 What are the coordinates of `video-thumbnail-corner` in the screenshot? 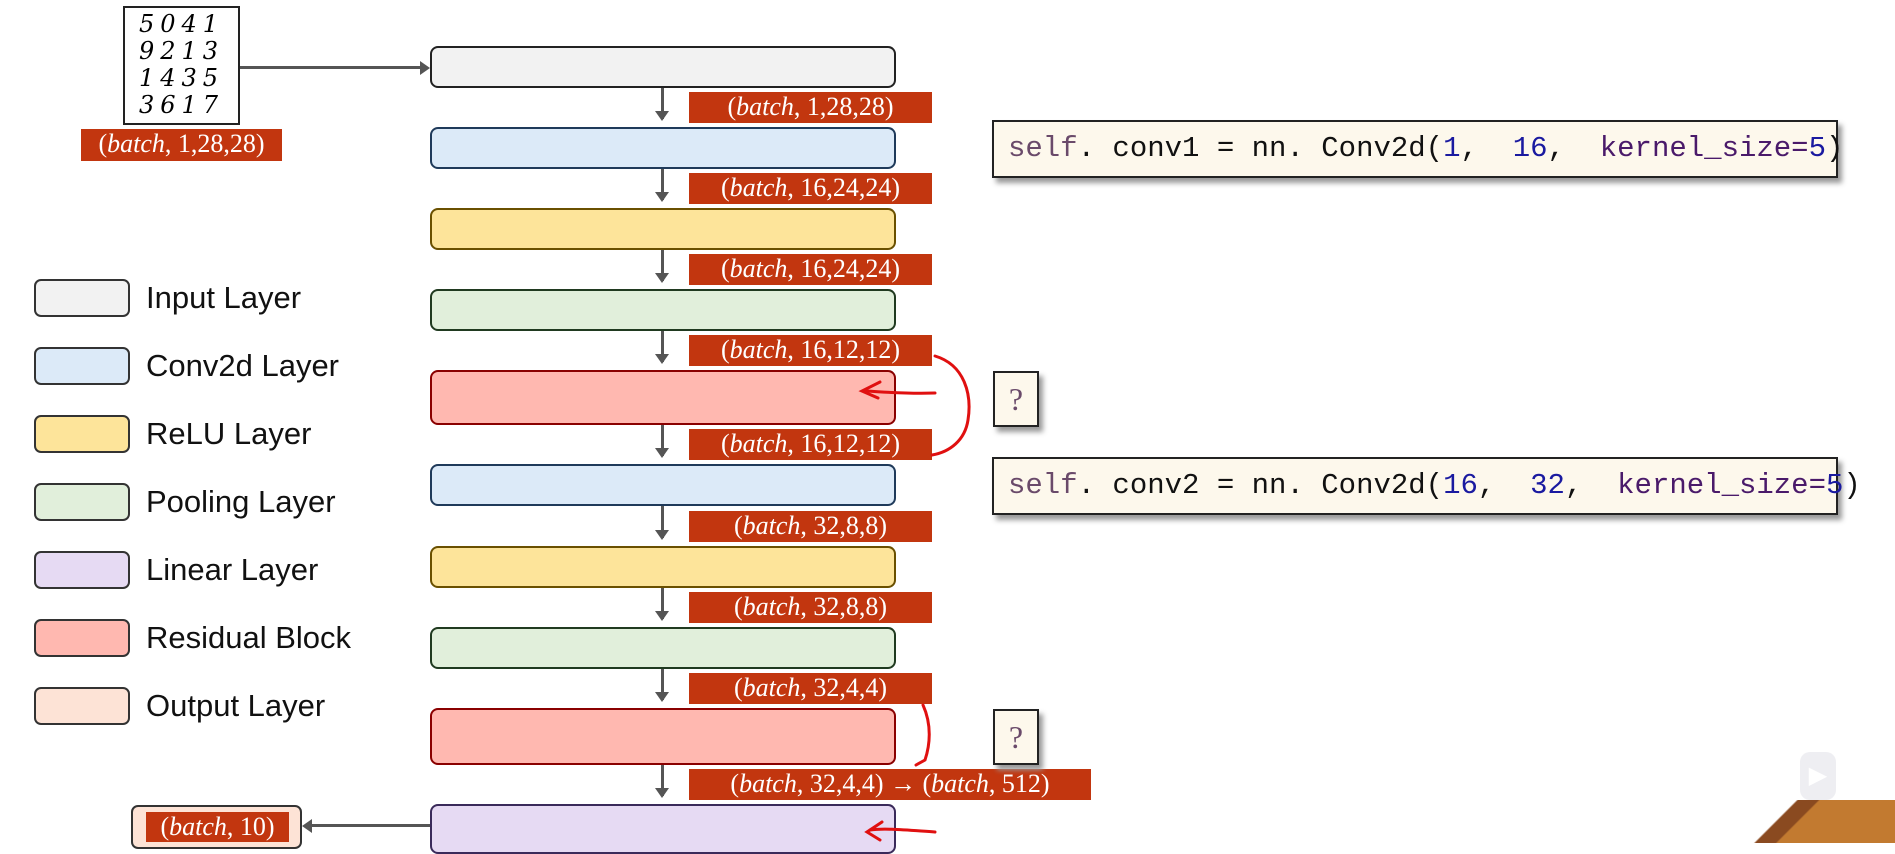 It's located at (1807, 821).